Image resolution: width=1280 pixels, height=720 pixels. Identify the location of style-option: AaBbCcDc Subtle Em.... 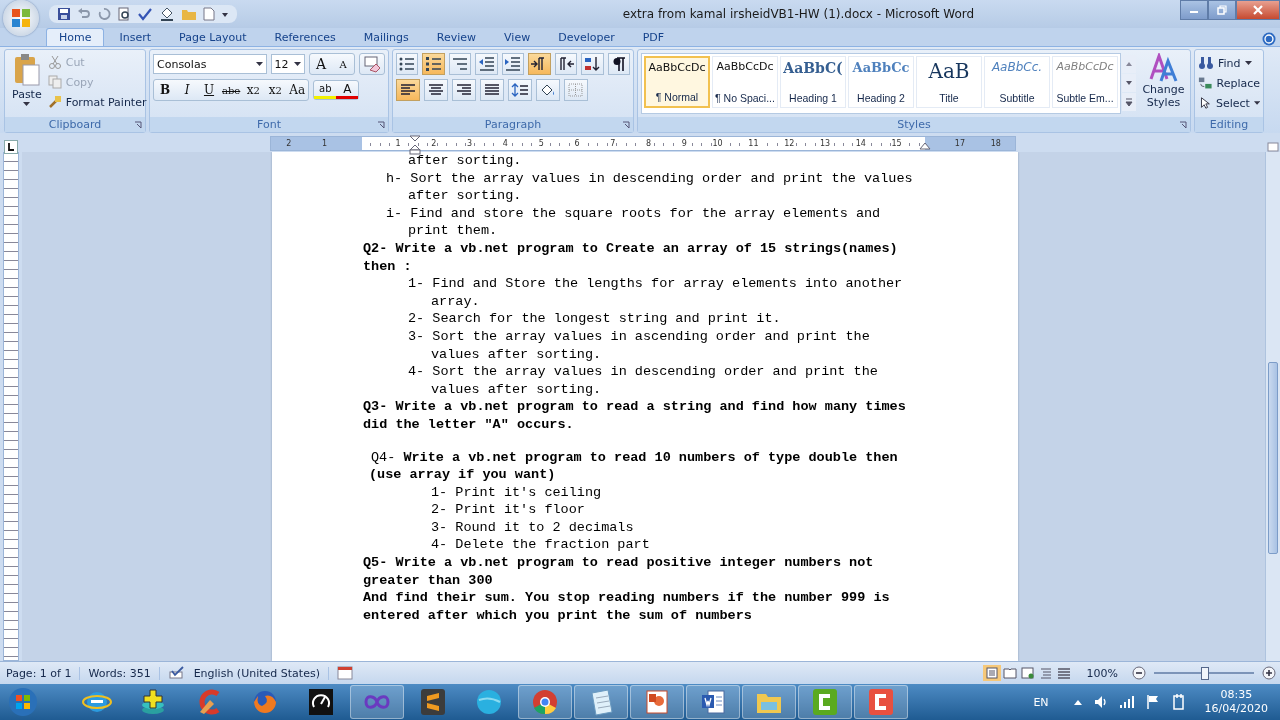
(1085, 82).